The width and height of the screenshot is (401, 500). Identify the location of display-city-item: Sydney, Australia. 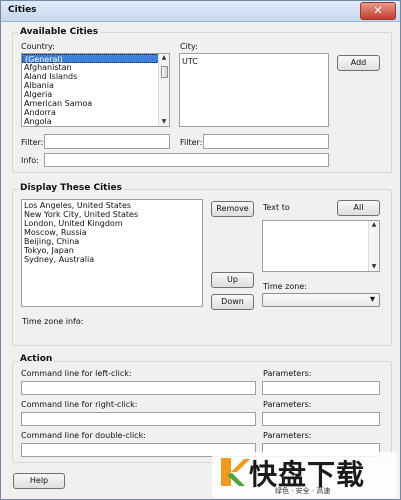
(112, 259).